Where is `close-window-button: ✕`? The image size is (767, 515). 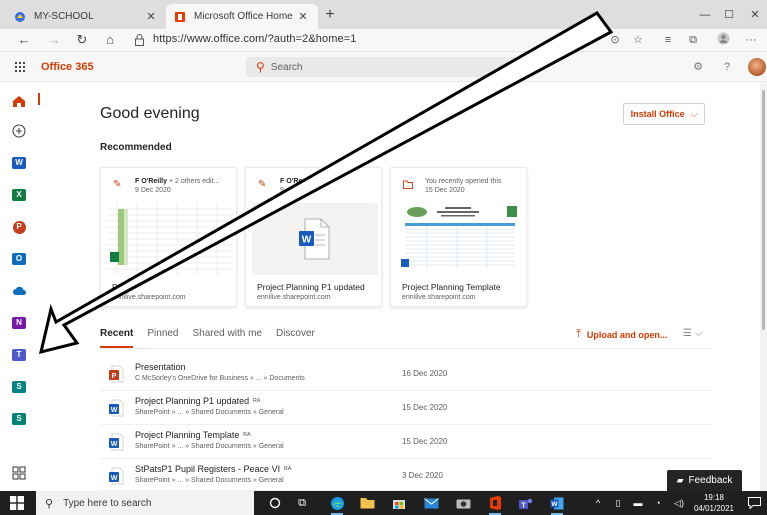 close-window-button: ✕ is located at coordinates (753, 15).